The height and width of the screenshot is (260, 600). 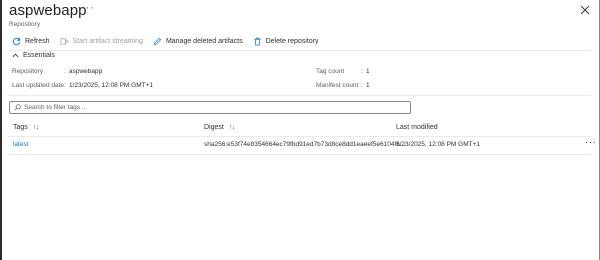 I want to click on streaming-icon, so click(x=64, y=41).